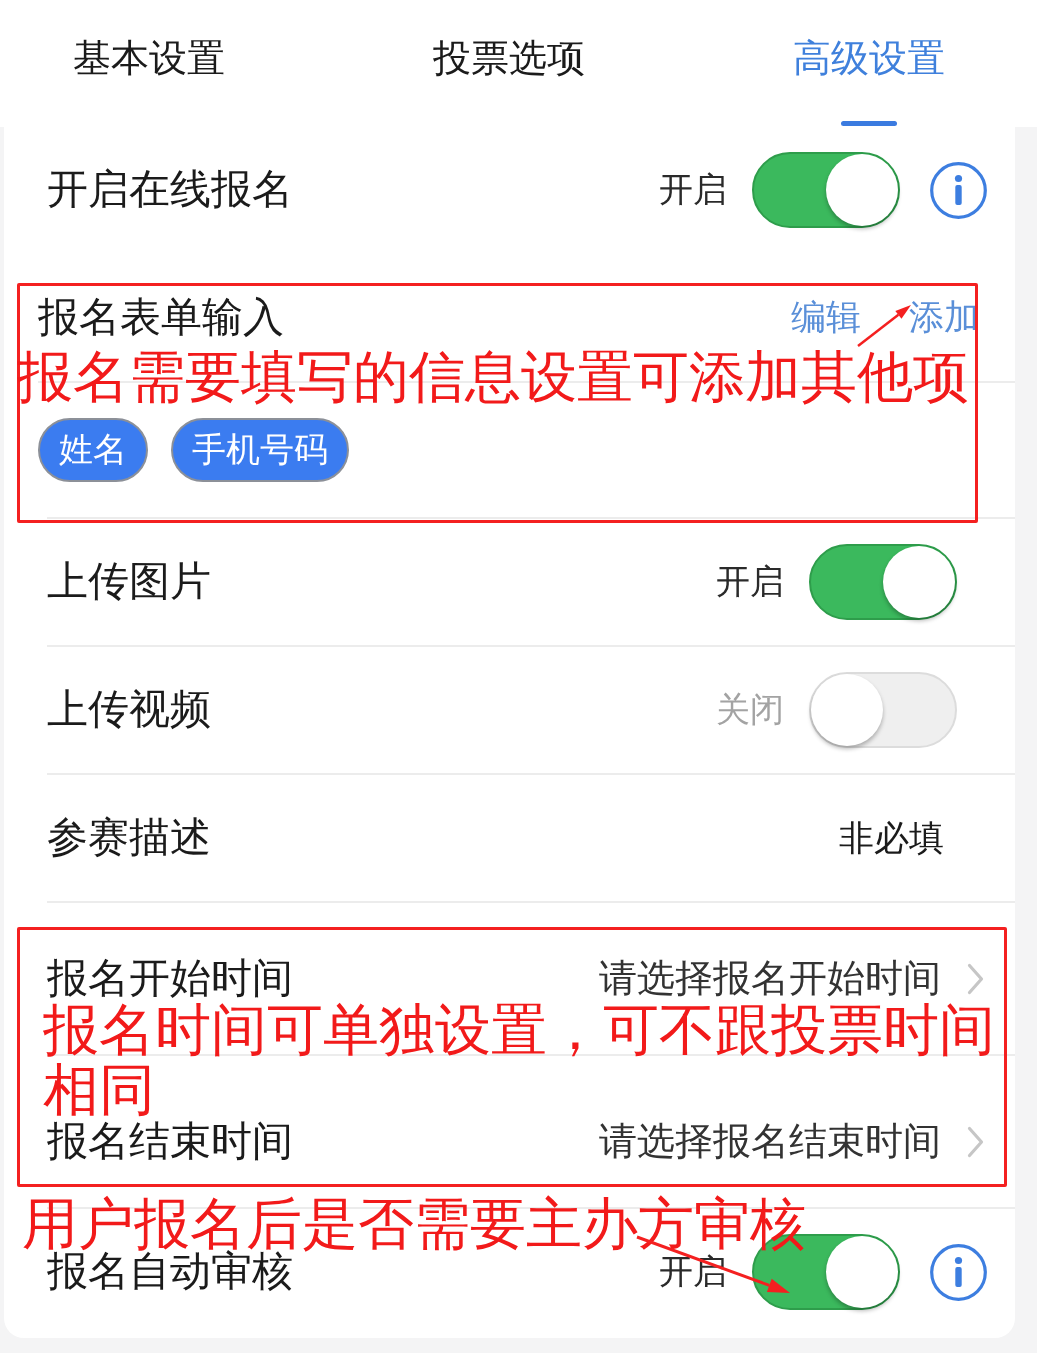 Image resolution: width=1037 pixels, height=1353 pixels. Describe the element at coordinates (891, 838) in the screenshot. I see `setting-value: 非必填` at that location.